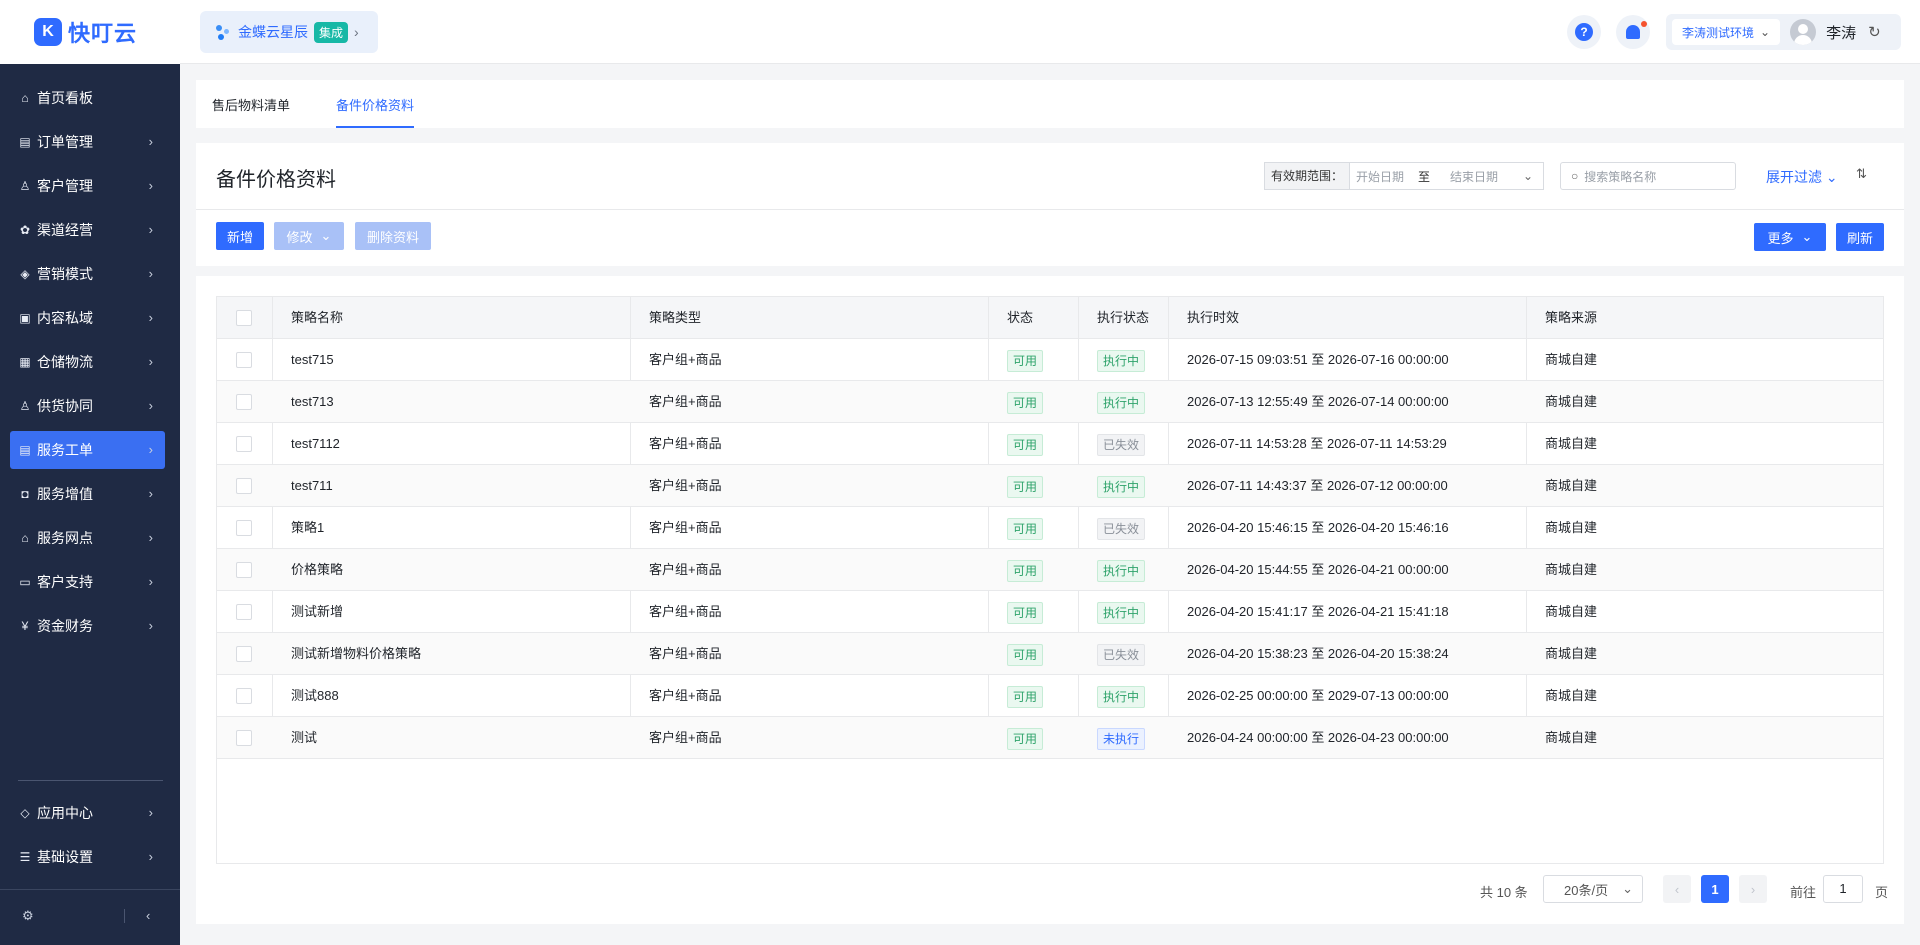 This screenshot has height=945, width=1920. I want to click on status-badge-cell: 可用, so click(1025, 654).